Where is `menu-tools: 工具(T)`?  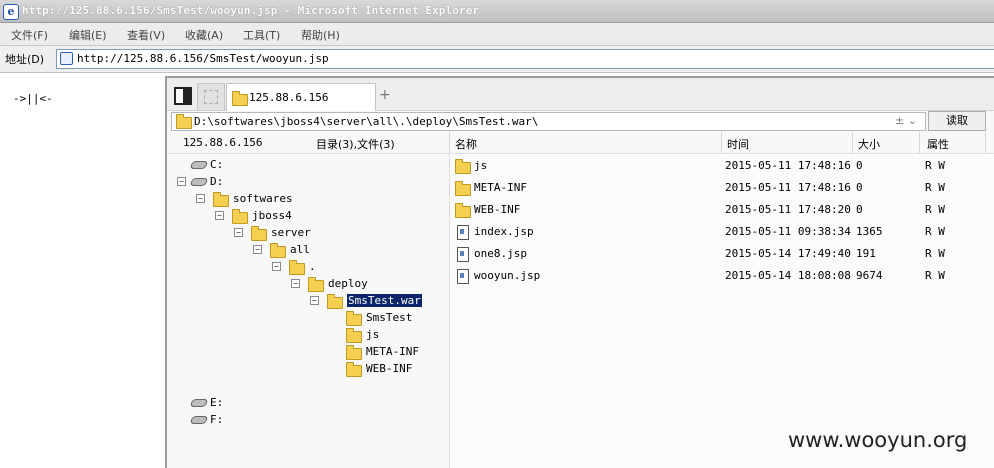
menu-tools: 工具(T) is located at coordinates (261, 35).